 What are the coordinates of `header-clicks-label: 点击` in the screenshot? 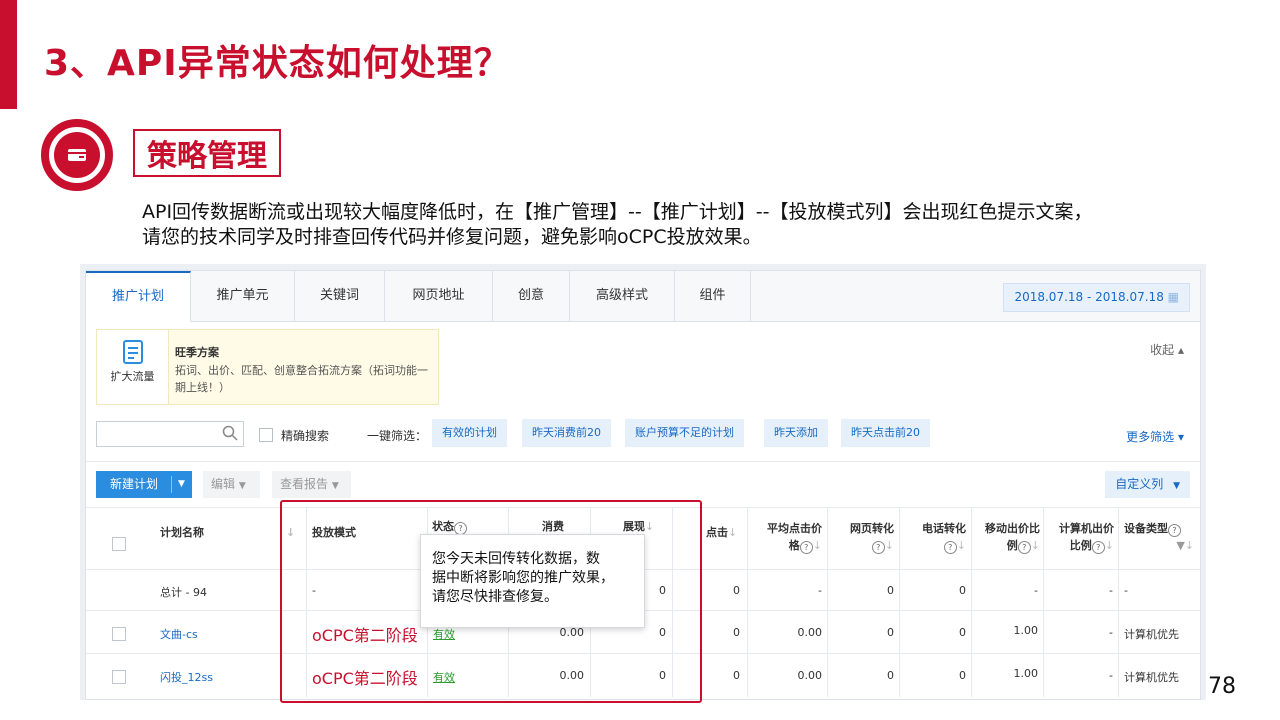 It's located at (717, 532).